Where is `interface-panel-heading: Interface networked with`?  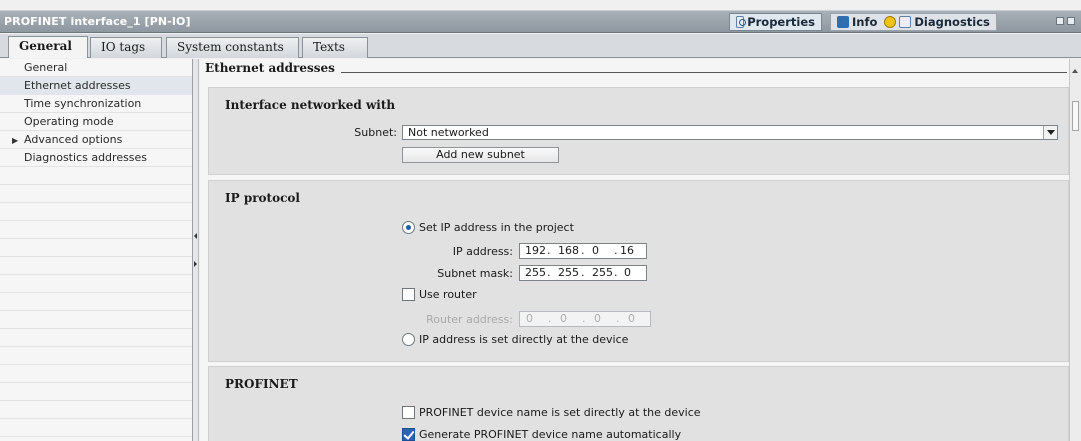
interface-panel-heading: Interface networked with is located at coordinates (310, 105).